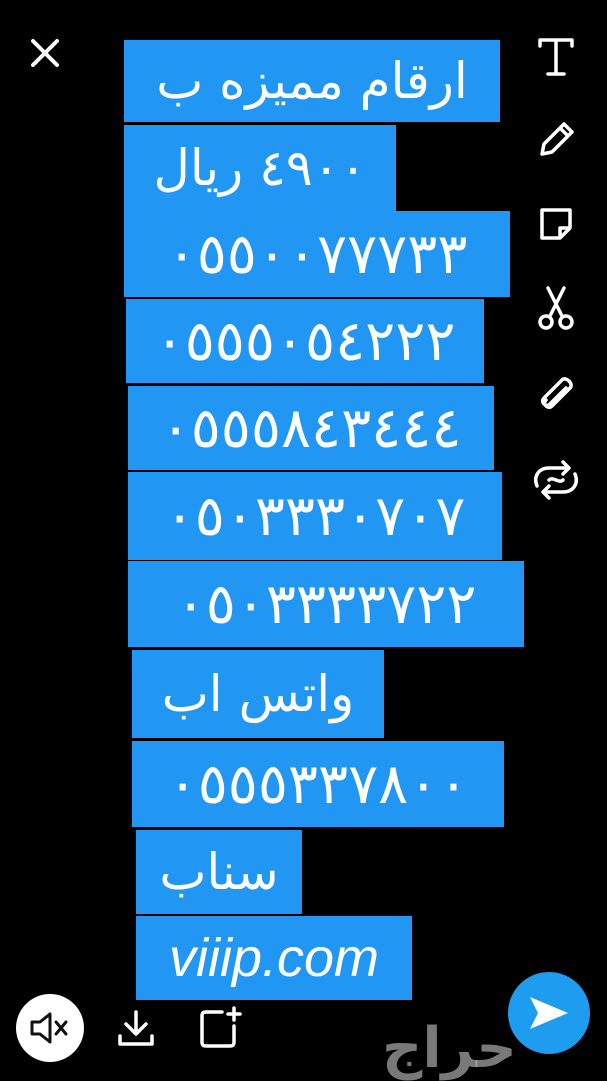  What do you see at coordinates (318, 784) in the screenshot?
I see `caption-phone-number: ٠٥٥٥٣٣٧٨٠٠` at bounding box center [318, 784].